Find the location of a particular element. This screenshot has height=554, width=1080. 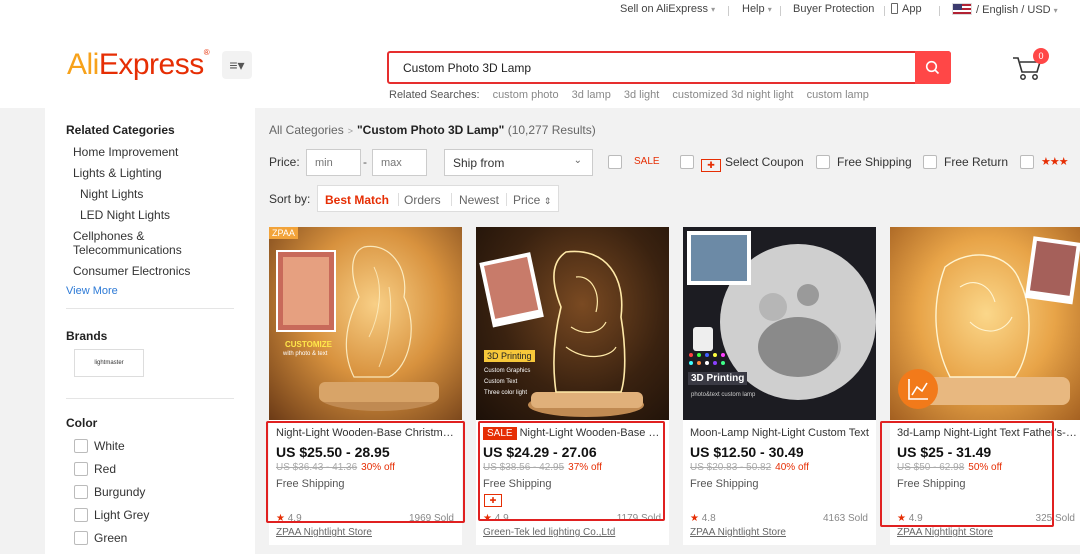

sort-label: Sort by: is located at coordinates (290, 199).